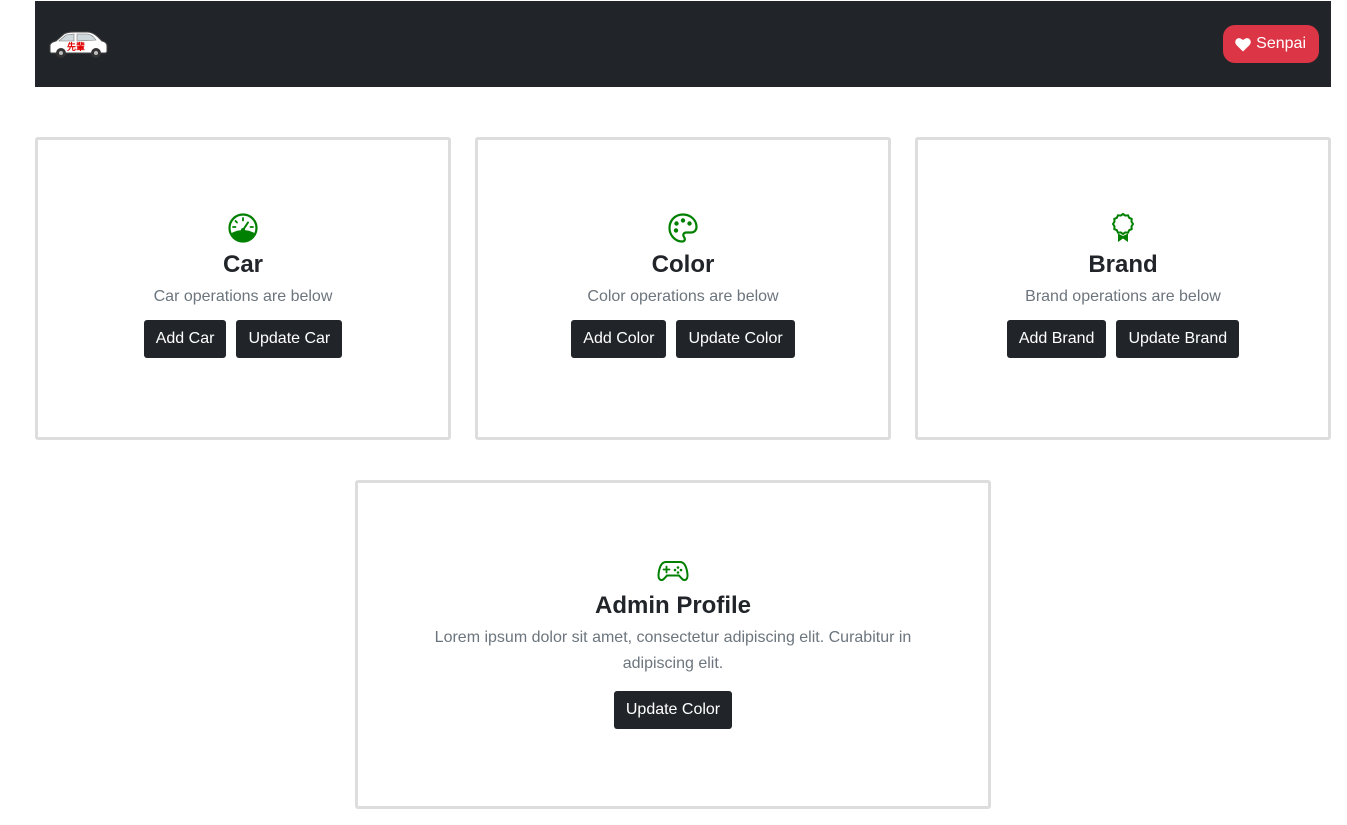 The height and width of the screenshot is (825, 1347). Describe the element at coordinates (673, 571) in the screenshot. I see `controller-icon` at that location.